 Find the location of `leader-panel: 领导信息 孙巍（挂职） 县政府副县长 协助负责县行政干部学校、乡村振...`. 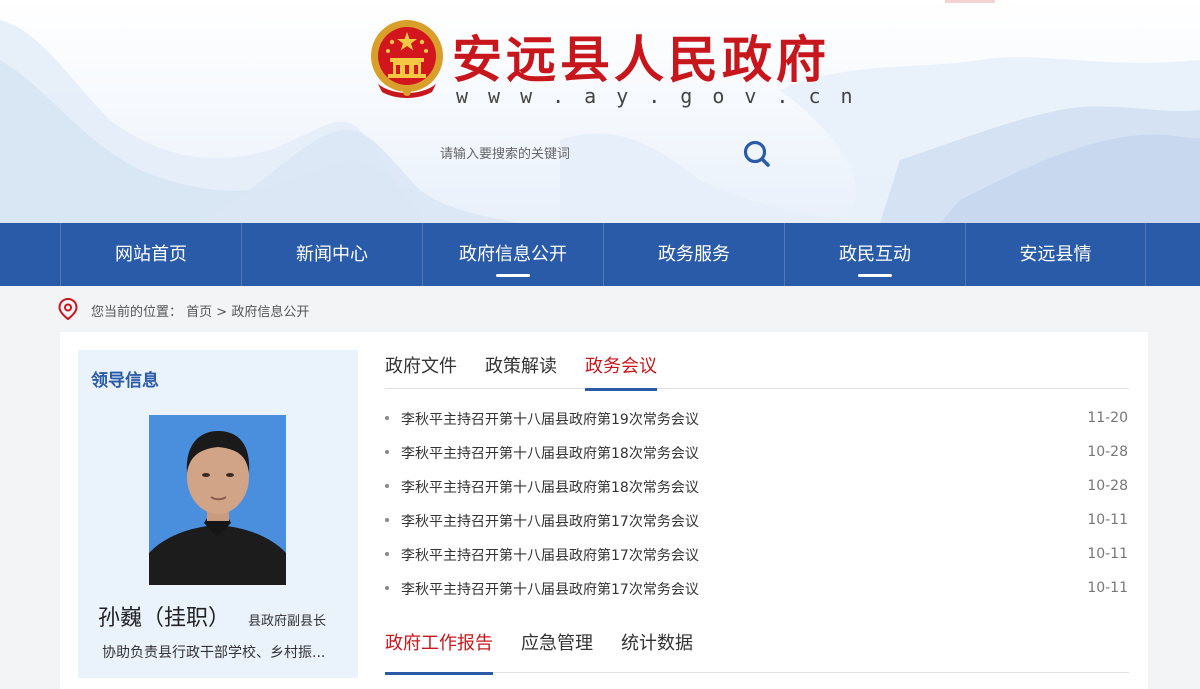

leader-panel: 领导信息 孙巍（挂职） 县政府副县长 协助负责县行政干部学校、乡村振... is located at coordinates (215, 510).